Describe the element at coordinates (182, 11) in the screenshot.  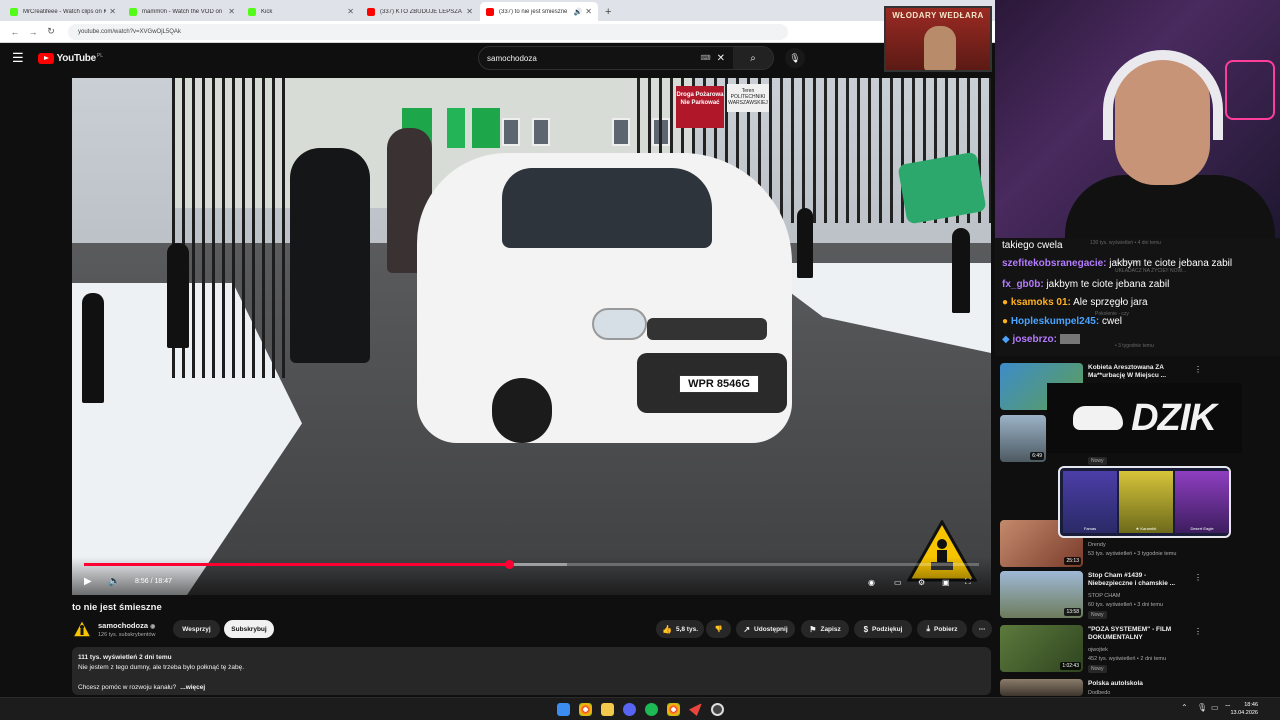
I see `browser-tab: mamm0n - Watch the VOD on ✕` at that location.